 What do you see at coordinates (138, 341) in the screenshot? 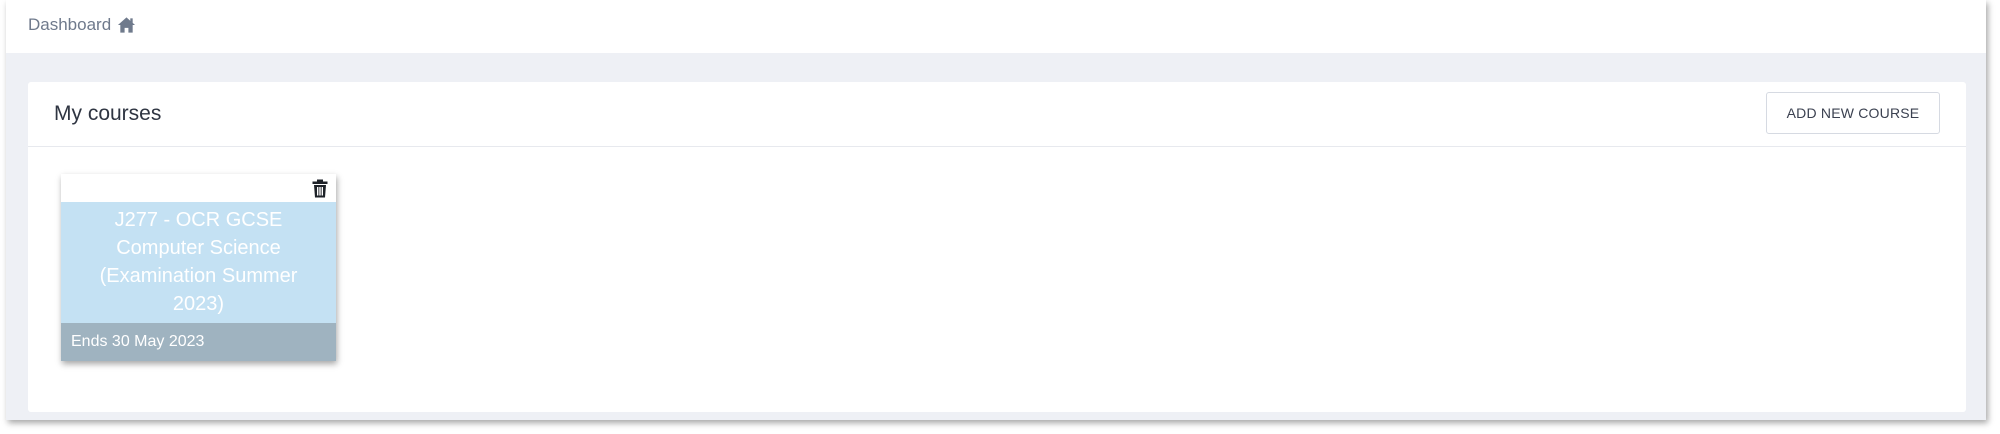
I see `course-end-date: Ends 30 May 2023` at bounding box center [138, 341].